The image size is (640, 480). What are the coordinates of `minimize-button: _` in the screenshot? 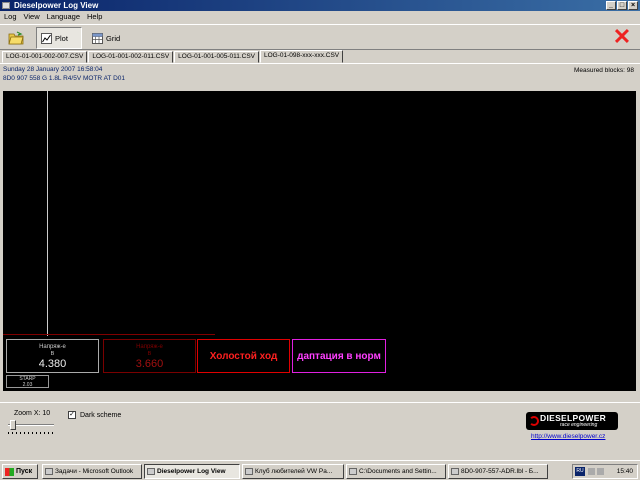 It's located at (611, 5).